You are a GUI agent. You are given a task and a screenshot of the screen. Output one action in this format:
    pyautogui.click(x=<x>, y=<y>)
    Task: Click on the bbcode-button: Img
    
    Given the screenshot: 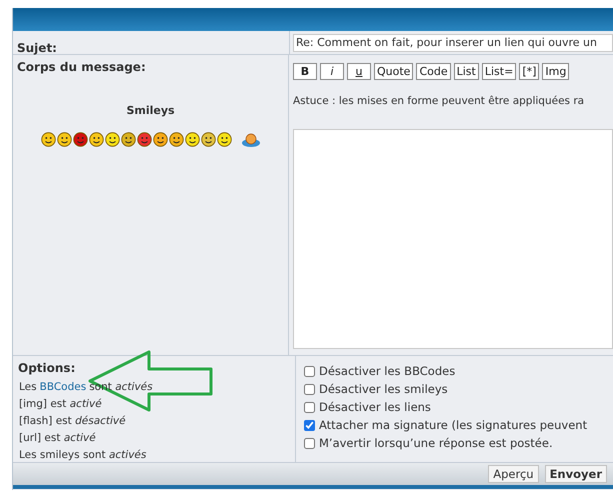 What is the action you would take?
    pyautogui.click(x=556, y=71)
    